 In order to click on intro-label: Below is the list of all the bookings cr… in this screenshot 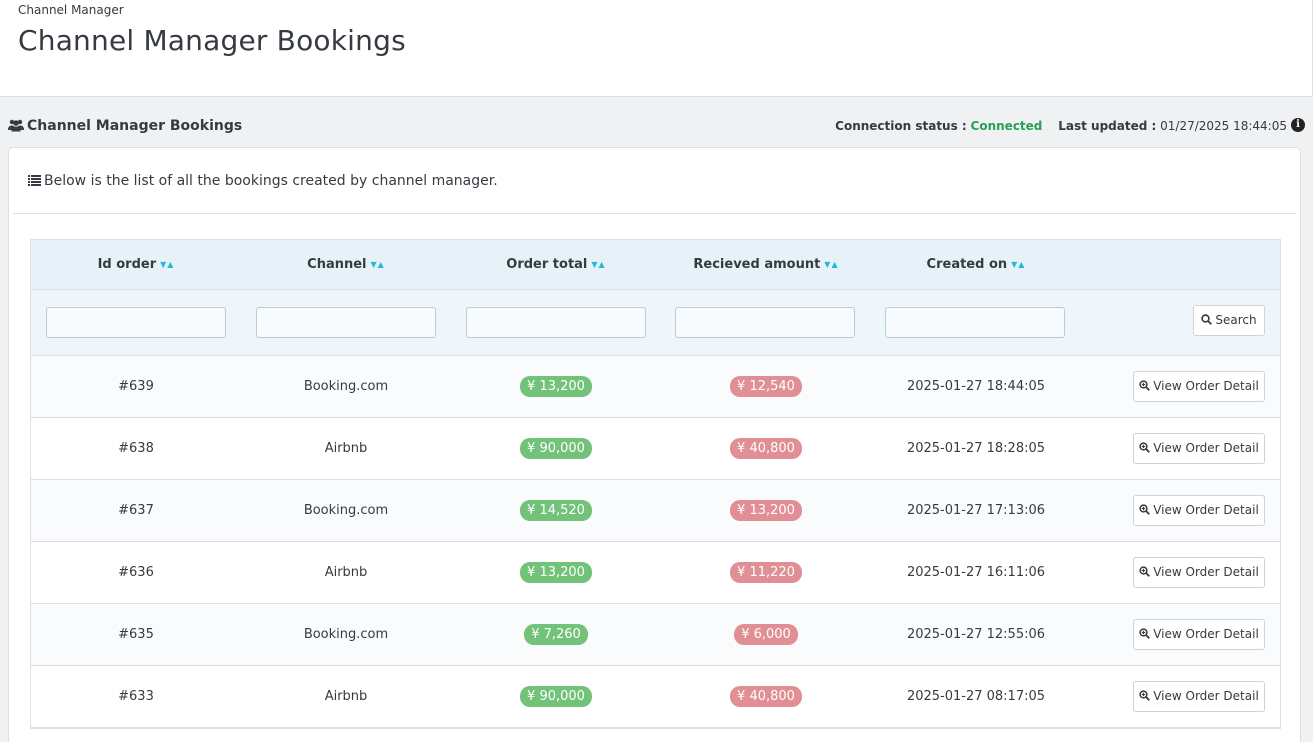, I will do `click(271, 181)`.